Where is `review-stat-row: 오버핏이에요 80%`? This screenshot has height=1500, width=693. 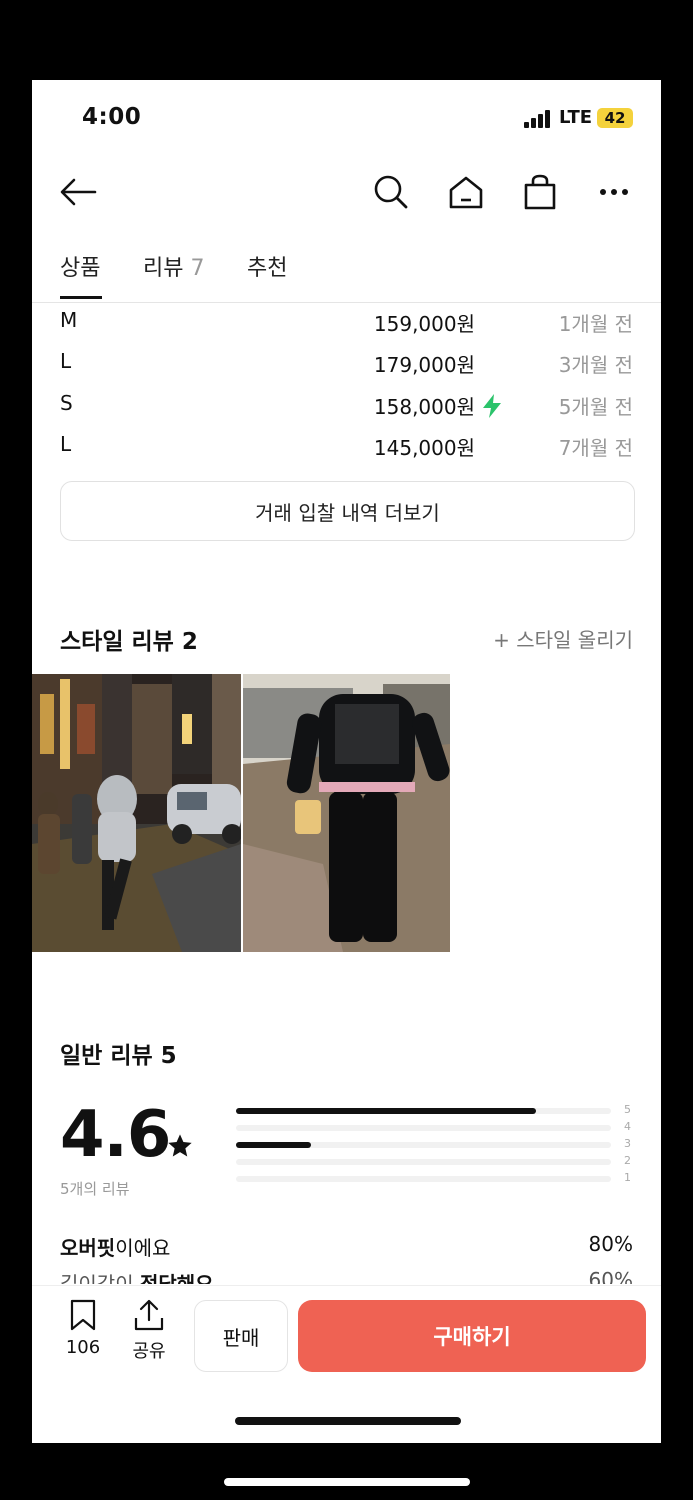
review-stat-row: 오버핏이에요 80% is located at coordinates (346, 1246).